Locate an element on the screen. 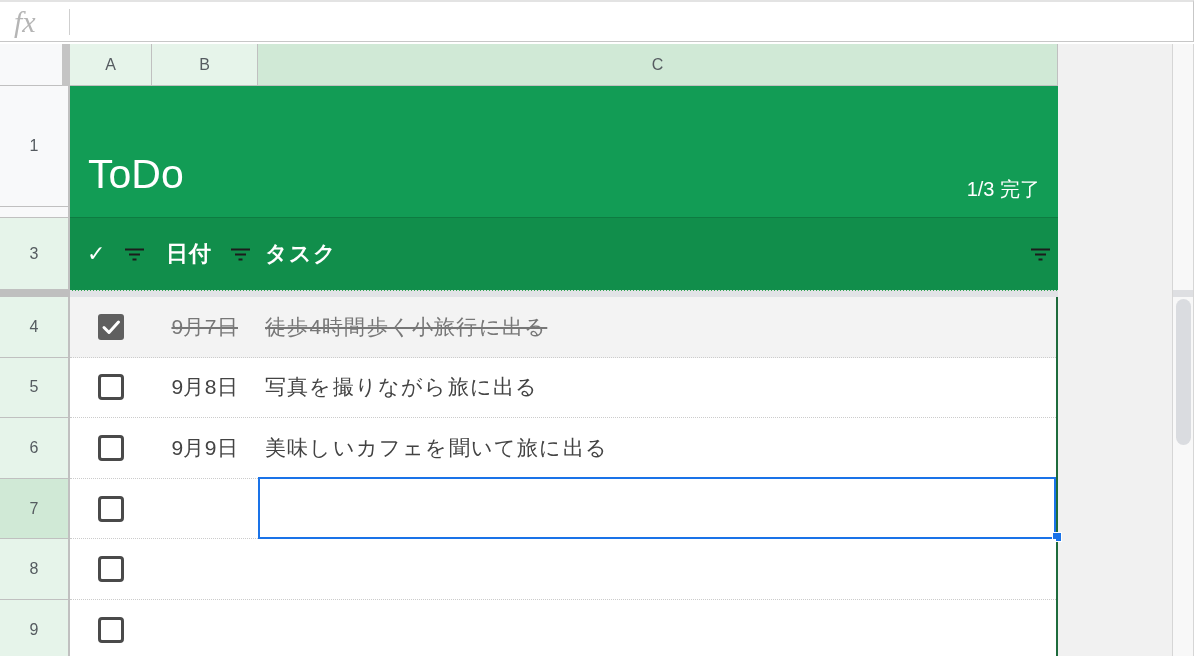 Image resolution: width=1200 pixels, height=656 pixels. row-header: 9 is located at coordinates (35, 627).